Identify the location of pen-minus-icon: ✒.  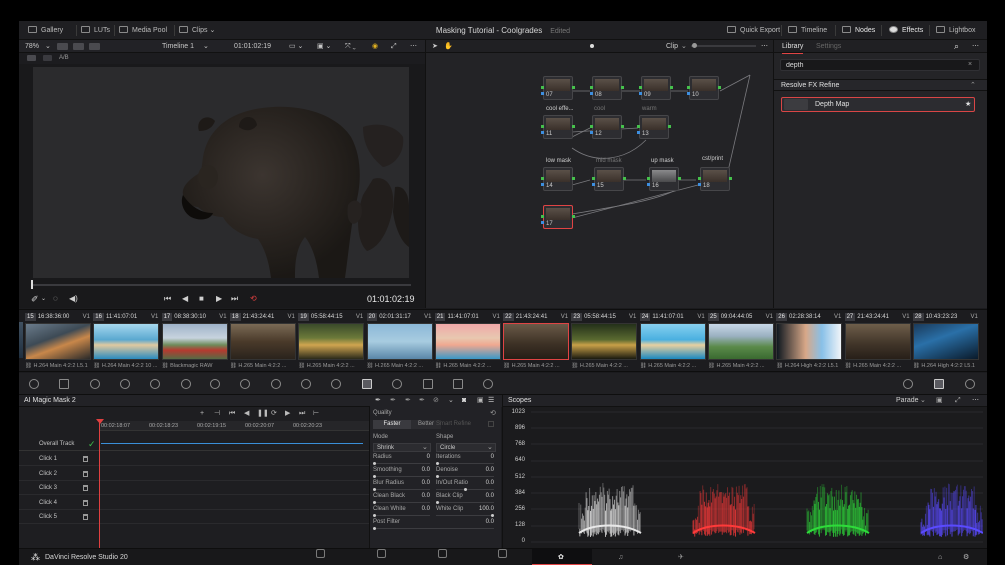
(393, 401).